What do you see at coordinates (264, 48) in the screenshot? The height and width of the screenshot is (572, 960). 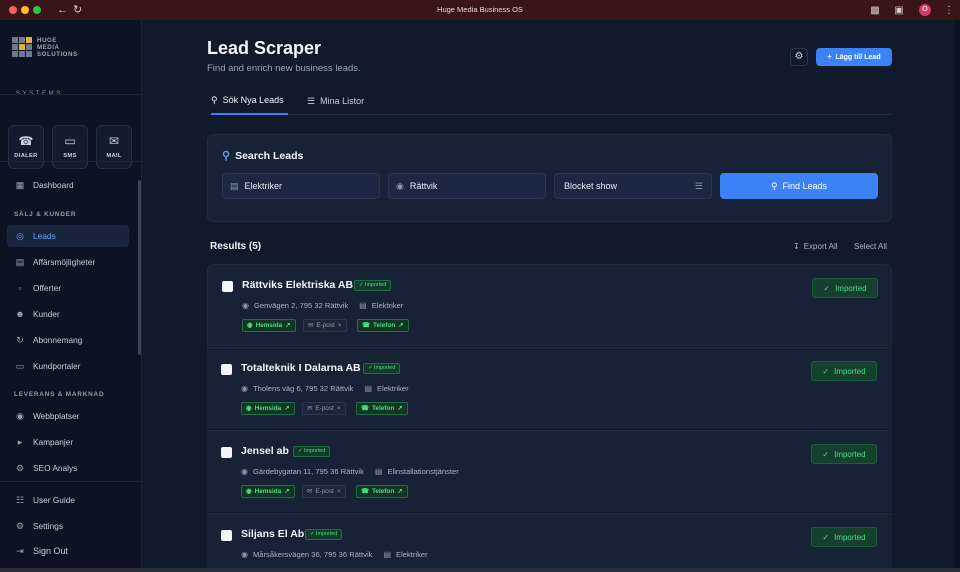 I see `page-title: Lead Scraper` at bounding box center [264, 48].